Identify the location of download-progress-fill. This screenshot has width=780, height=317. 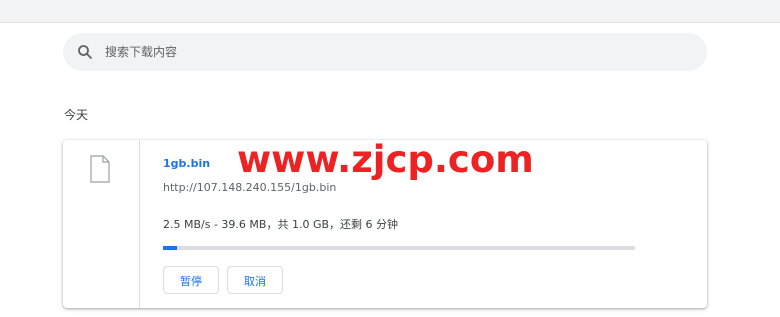
(170, 248).